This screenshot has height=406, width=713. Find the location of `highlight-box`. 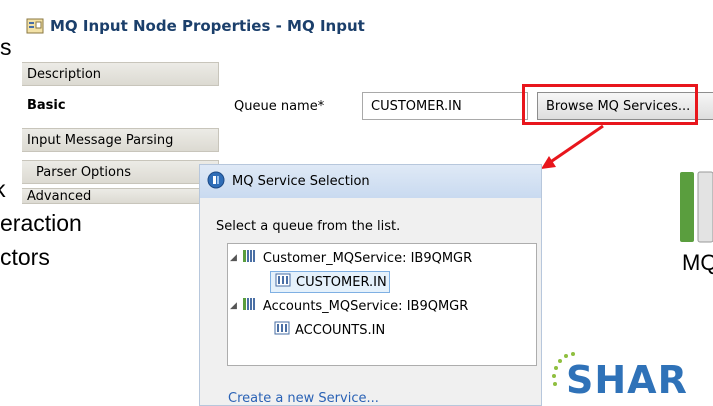

highlight-box is located at coordinates (610, 104).